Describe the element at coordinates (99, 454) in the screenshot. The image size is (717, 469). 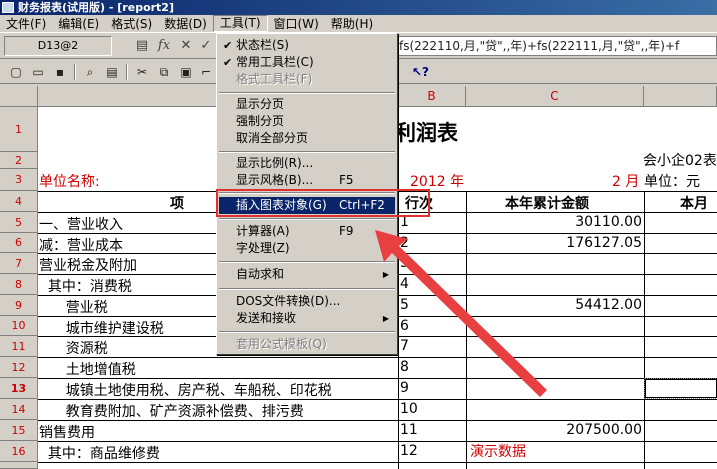
I see `row-item: 其中：商品维修费` at that location.